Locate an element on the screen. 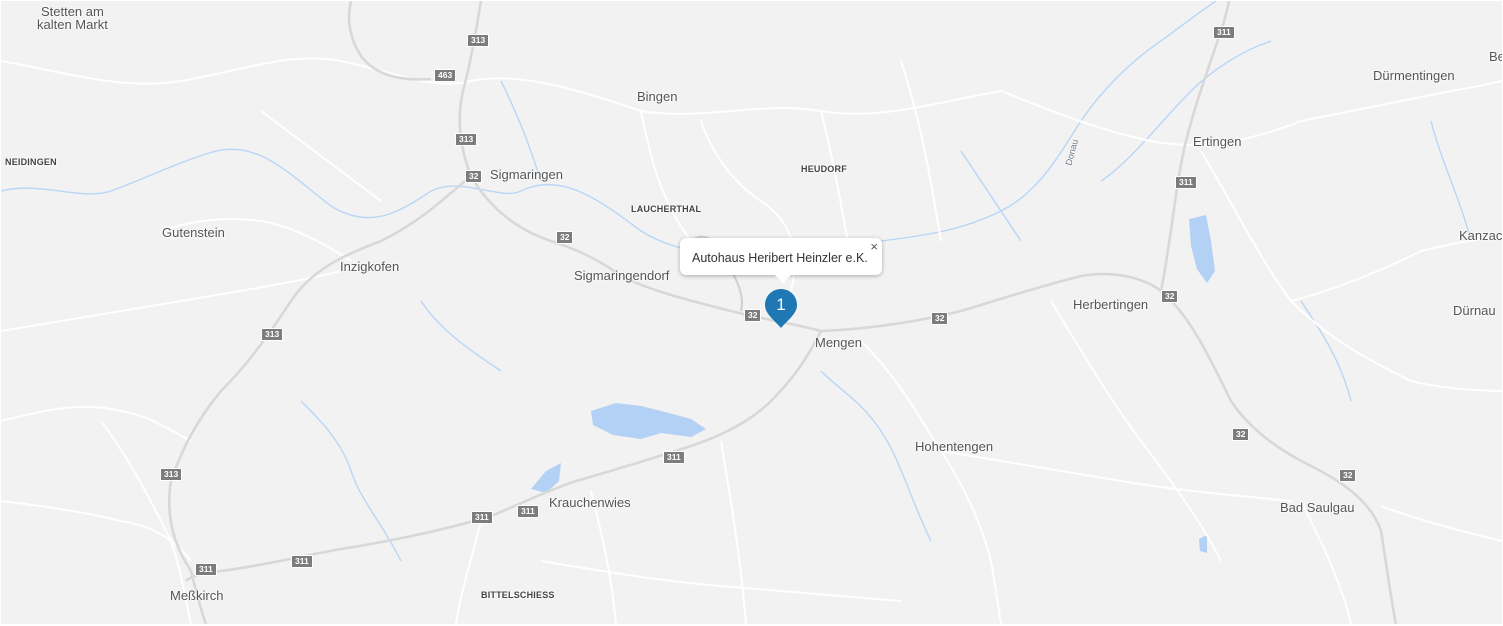  place-neidingen: NEIDINGEN is located at coordinates (31, 162).